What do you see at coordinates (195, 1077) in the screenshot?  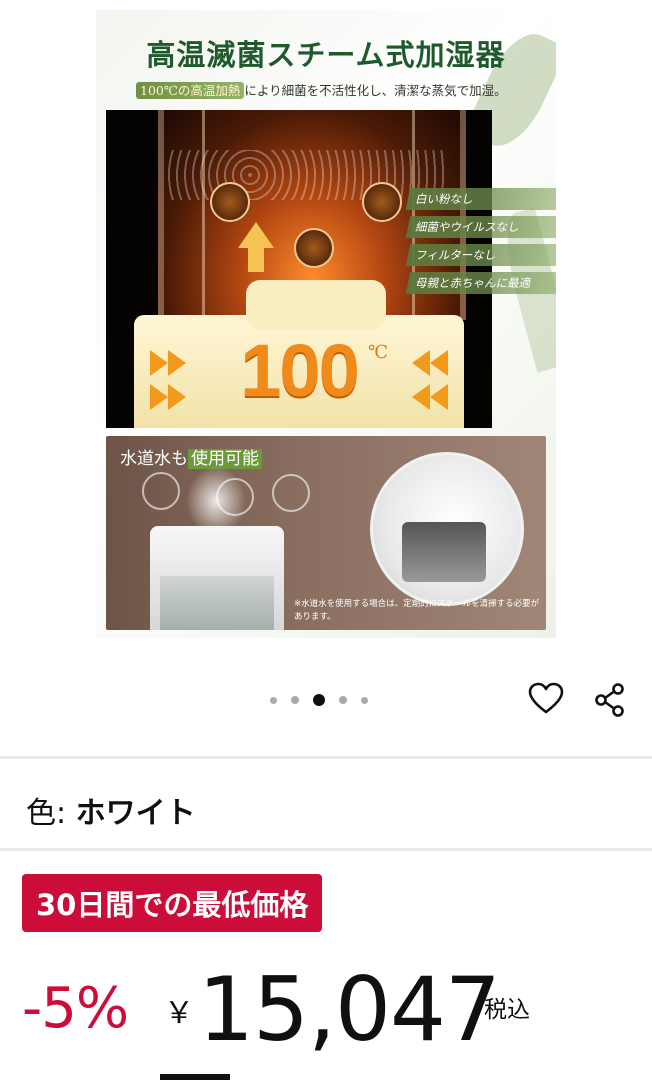 I see `scroll-indicator` at bounding box center [195, 1077].